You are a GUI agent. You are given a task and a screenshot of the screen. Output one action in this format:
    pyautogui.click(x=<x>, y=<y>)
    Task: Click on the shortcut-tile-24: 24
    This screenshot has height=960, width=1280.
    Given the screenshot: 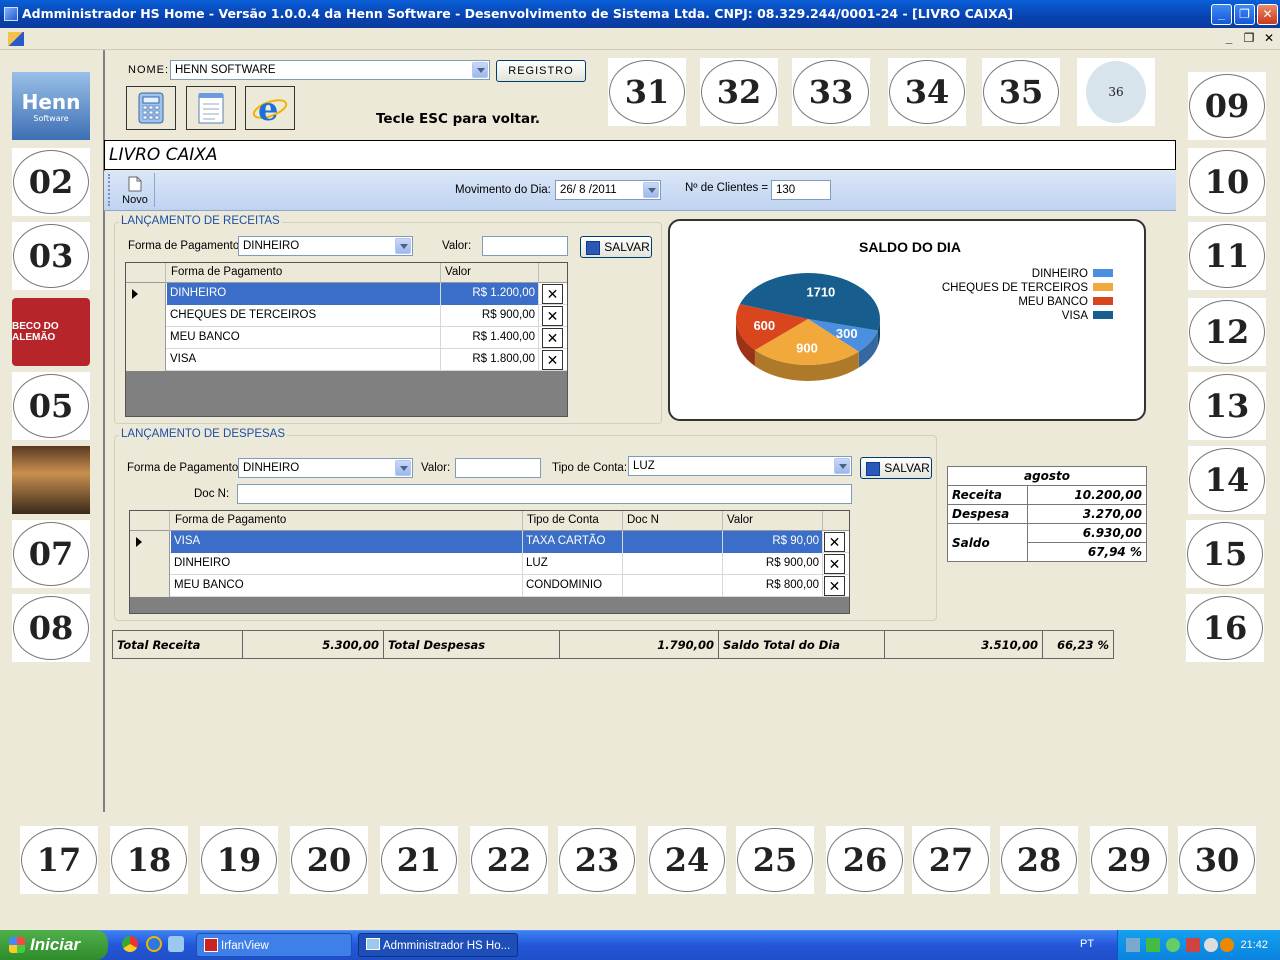 What is the action you would take?
    pyautogui.click(x=687, y=860)
    